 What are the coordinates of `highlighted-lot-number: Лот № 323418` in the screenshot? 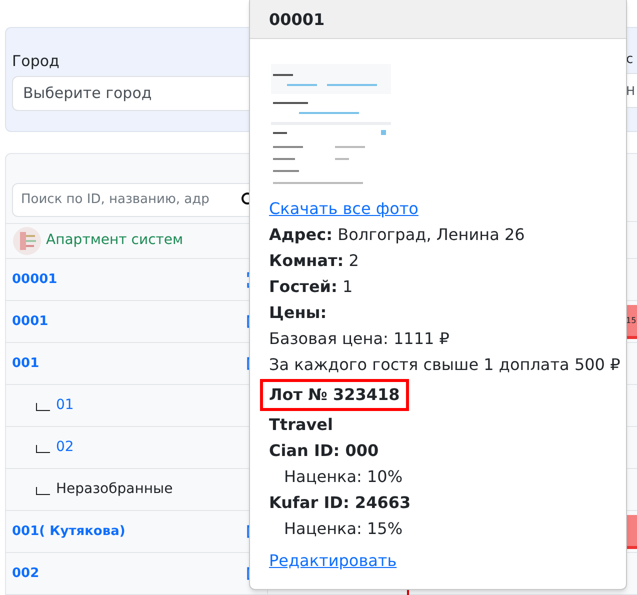 It's located at (334, 395).